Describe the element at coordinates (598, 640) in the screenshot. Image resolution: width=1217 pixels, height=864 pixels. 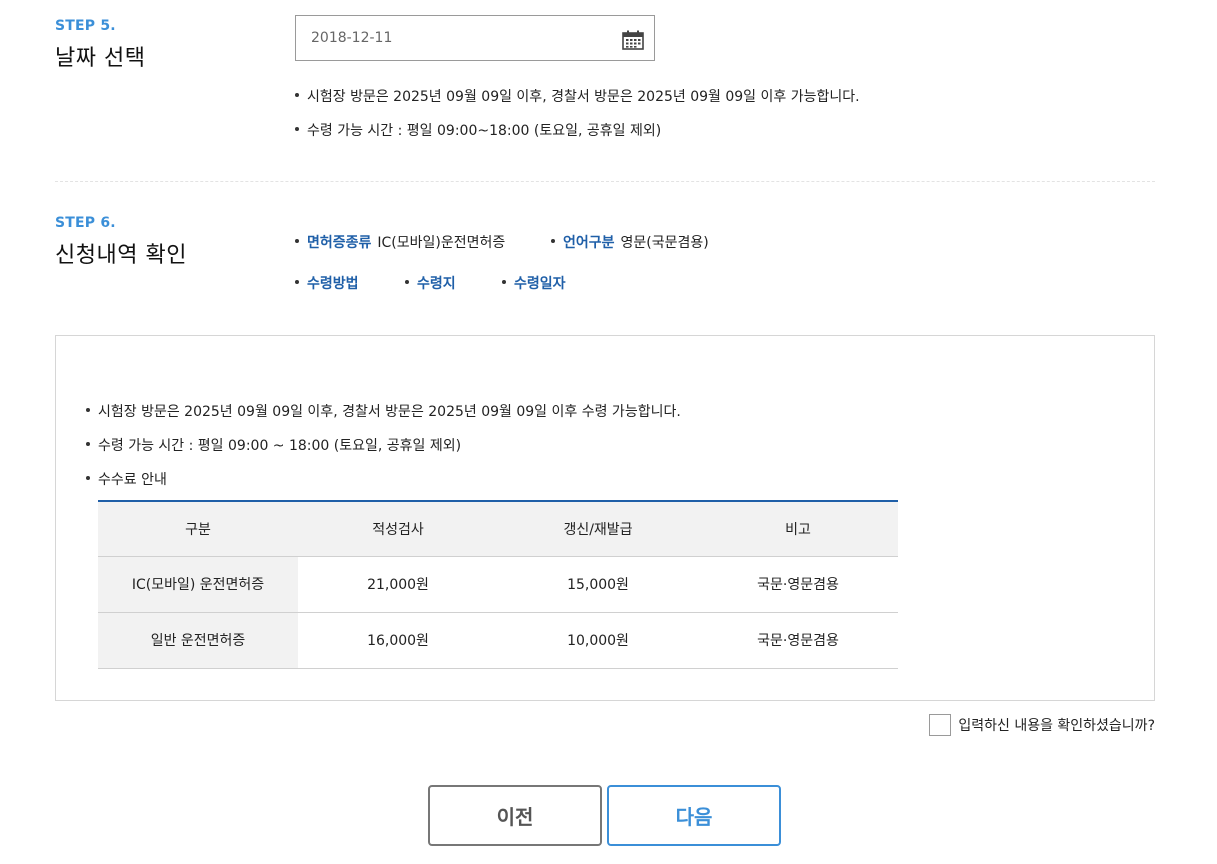
I see `table-cell: 10,000원` at that location.